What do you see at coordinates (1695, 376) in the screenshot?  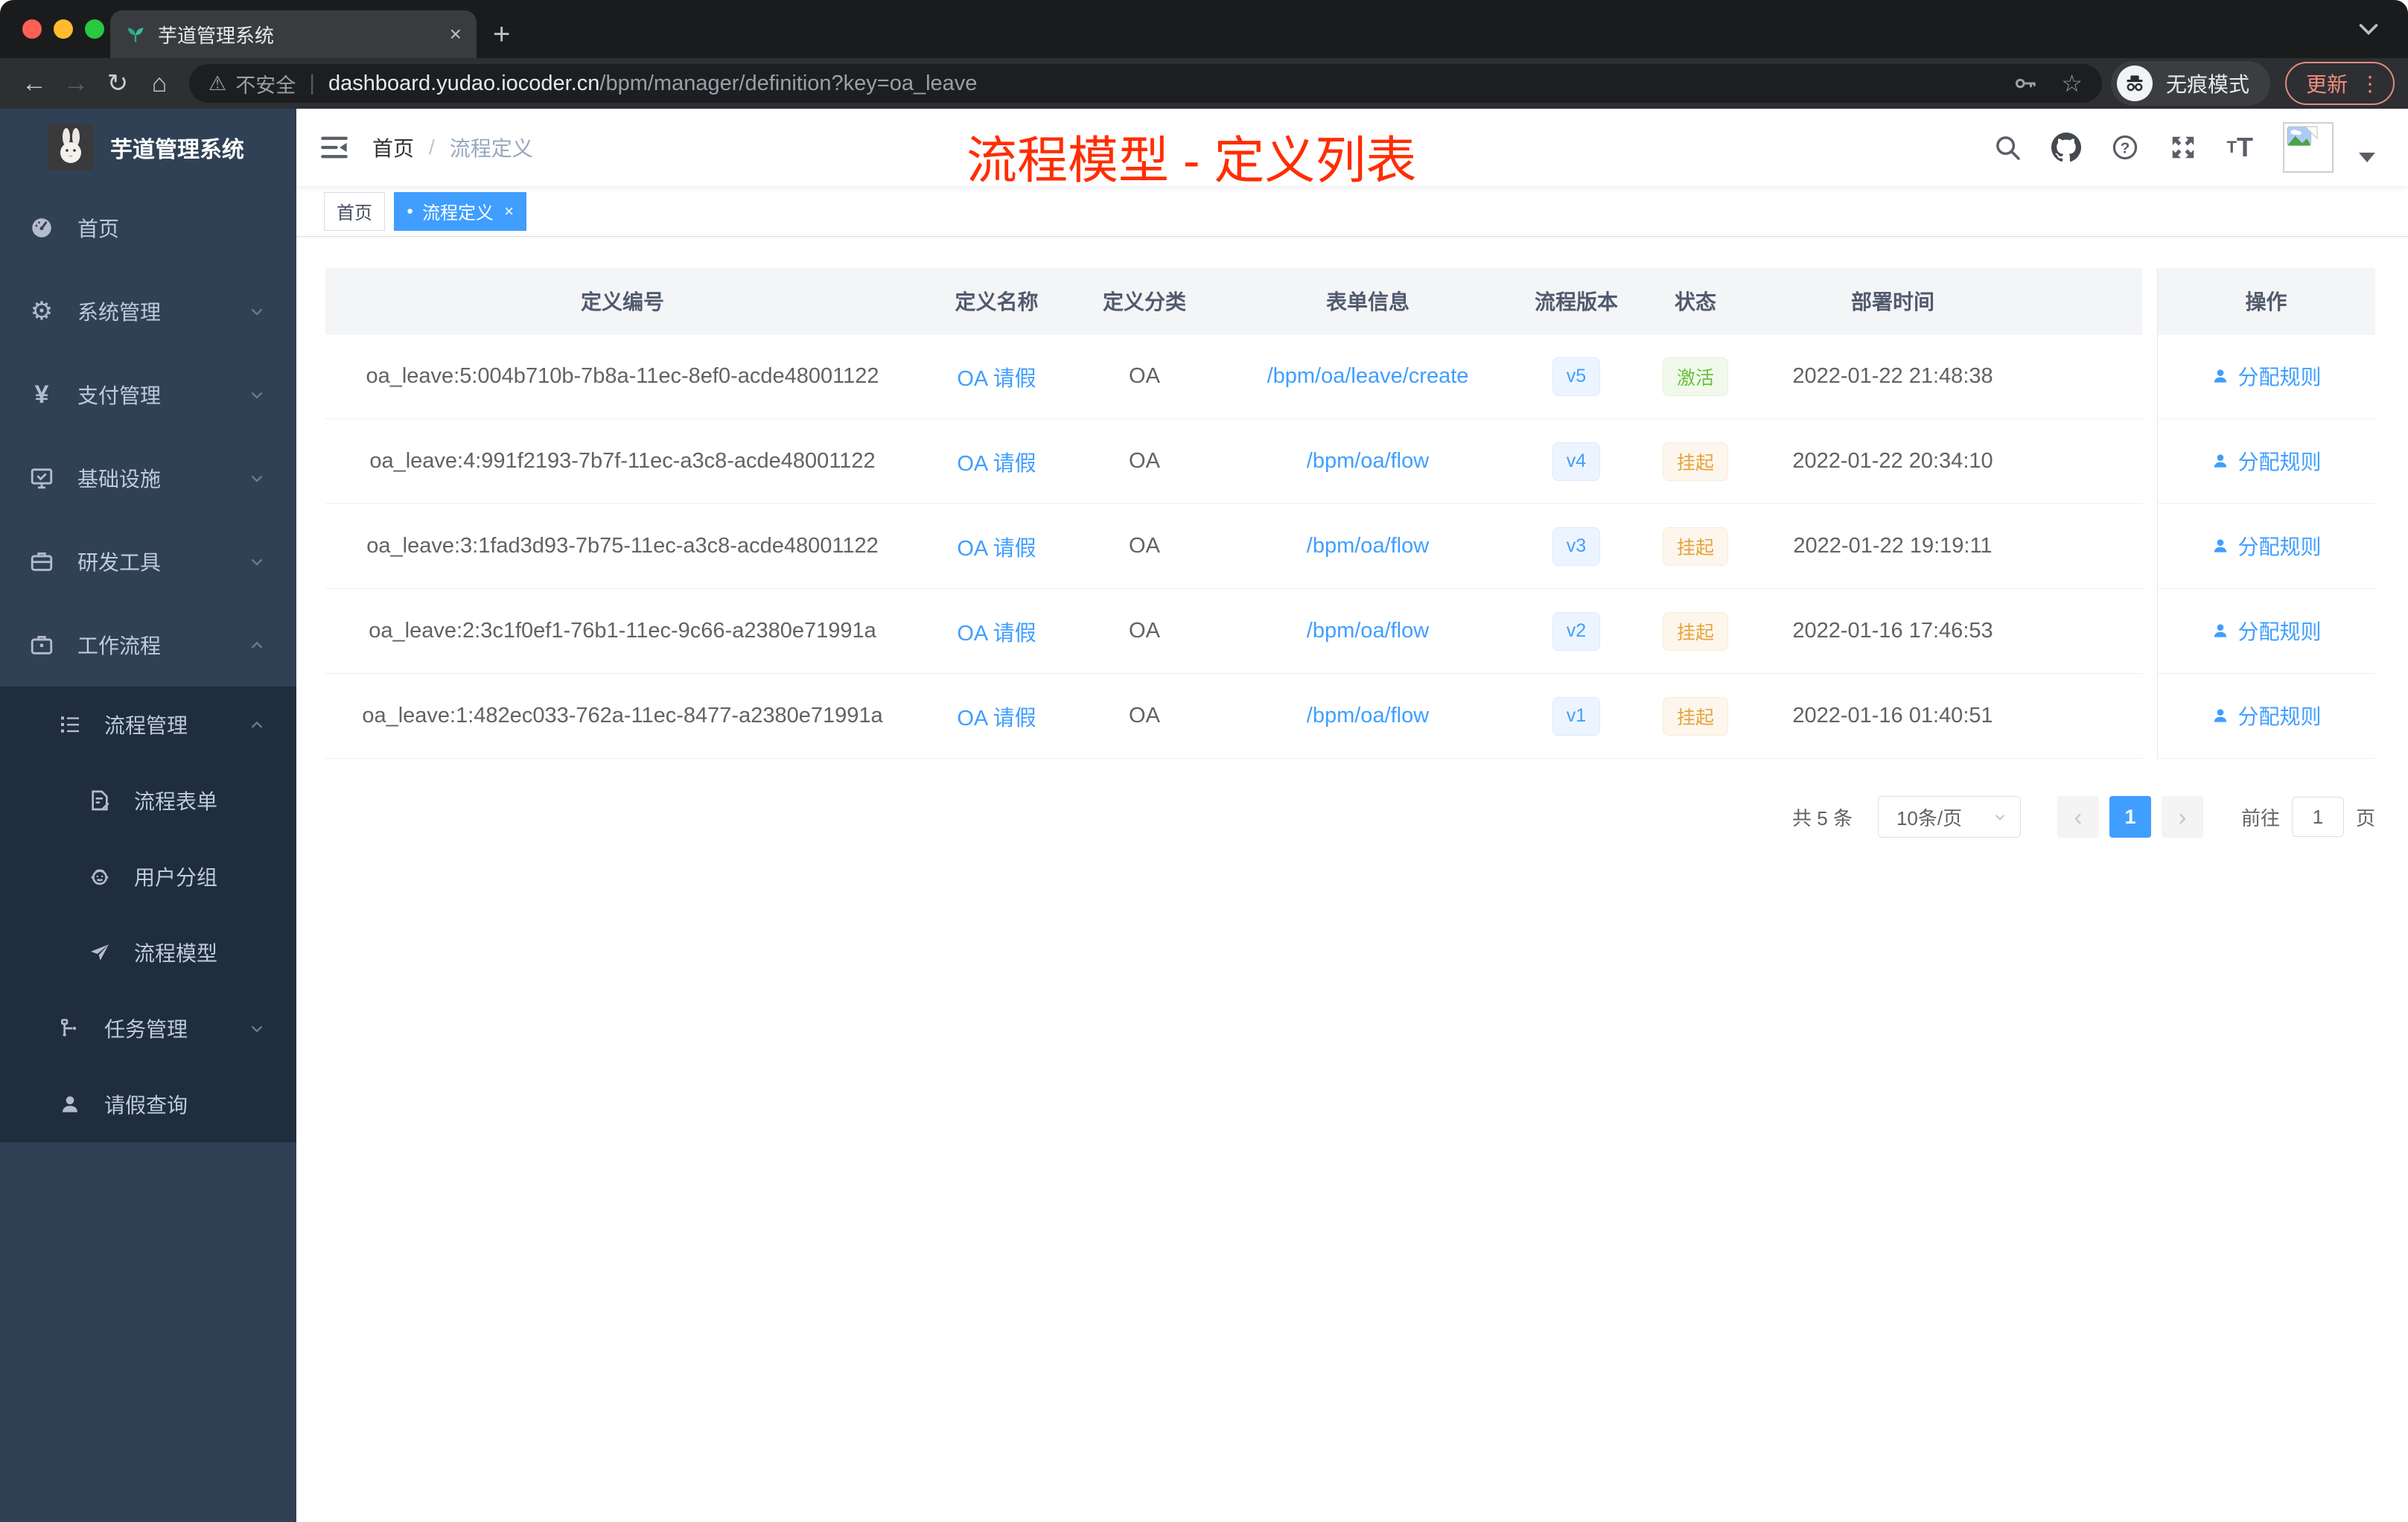 I see `status-badge: 激活` at bounding box center [1695, 376].